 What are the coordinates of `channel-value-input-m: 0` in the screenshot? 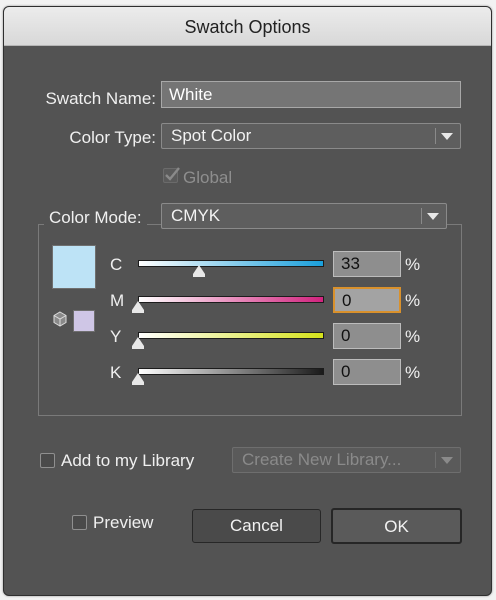 It's located at (367, 300).